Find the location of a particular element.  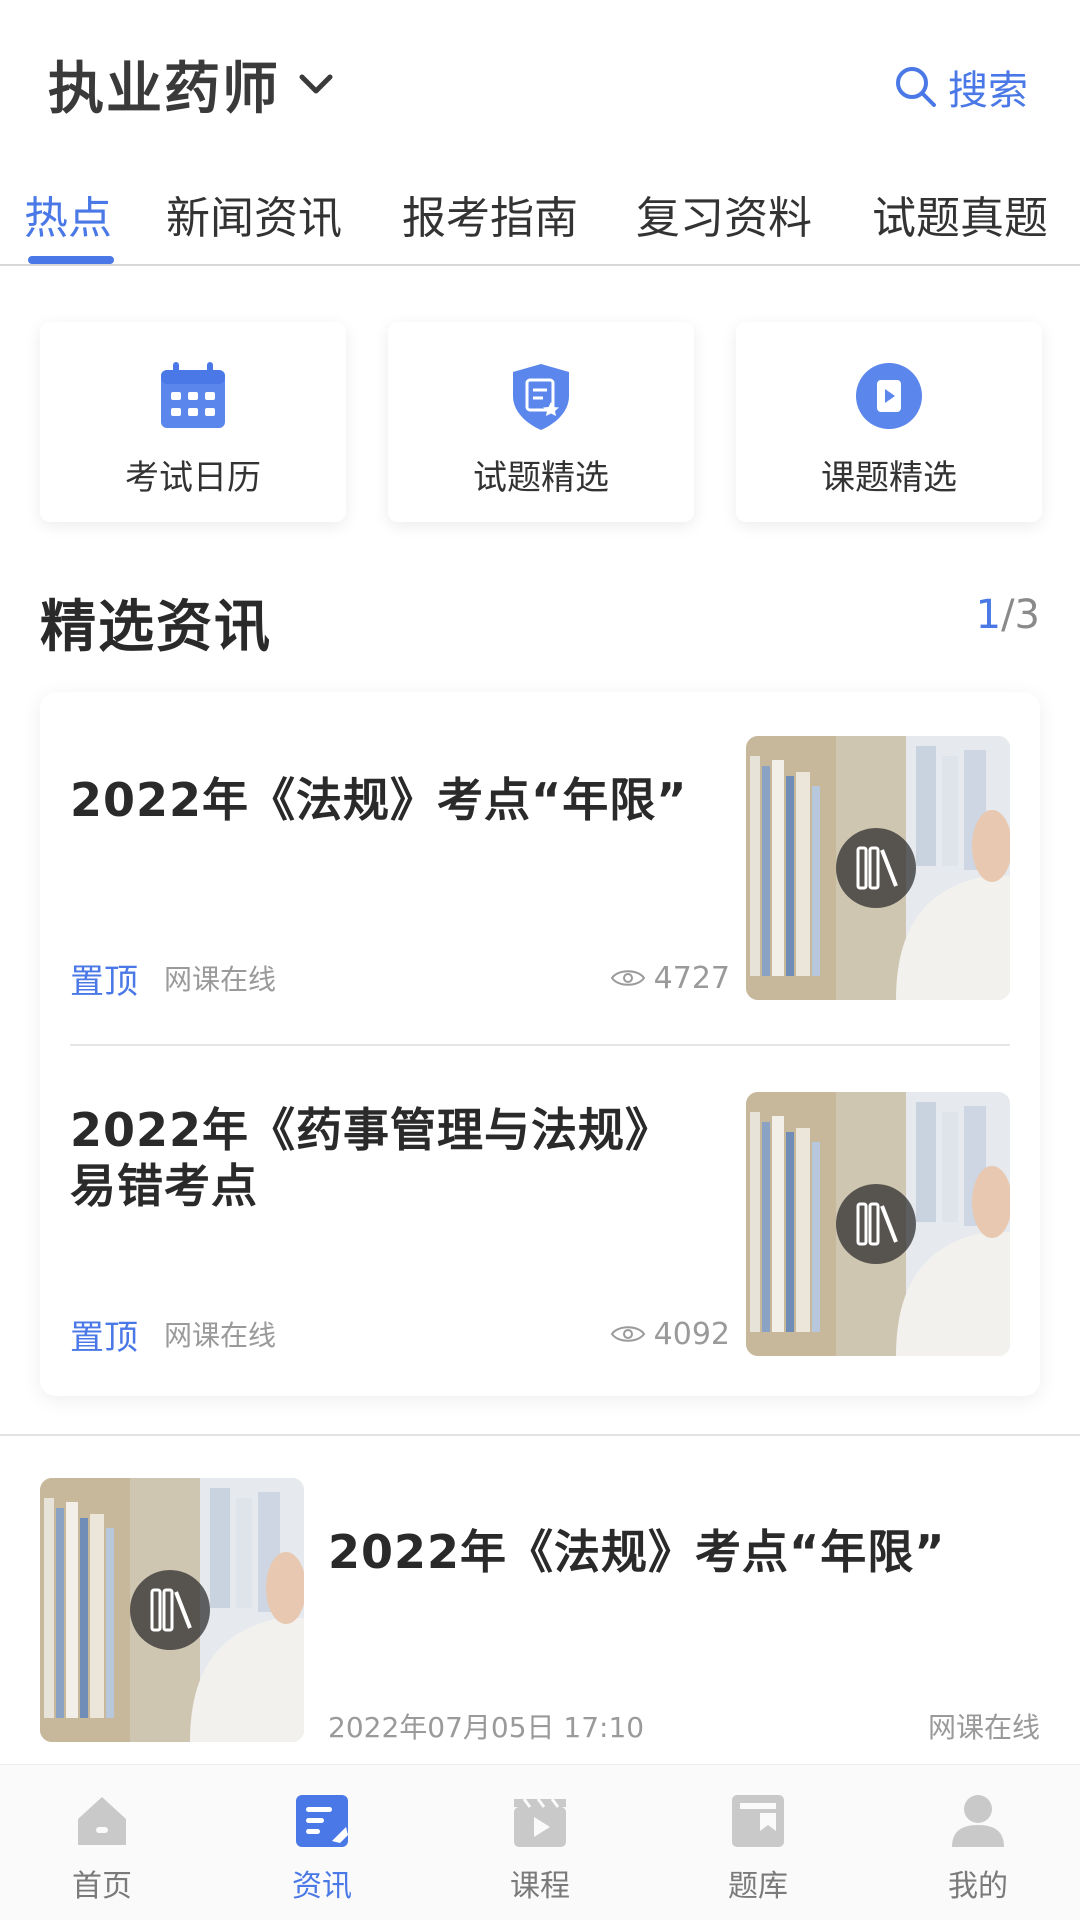

calendar-icon is located at coordinates (193, 395).